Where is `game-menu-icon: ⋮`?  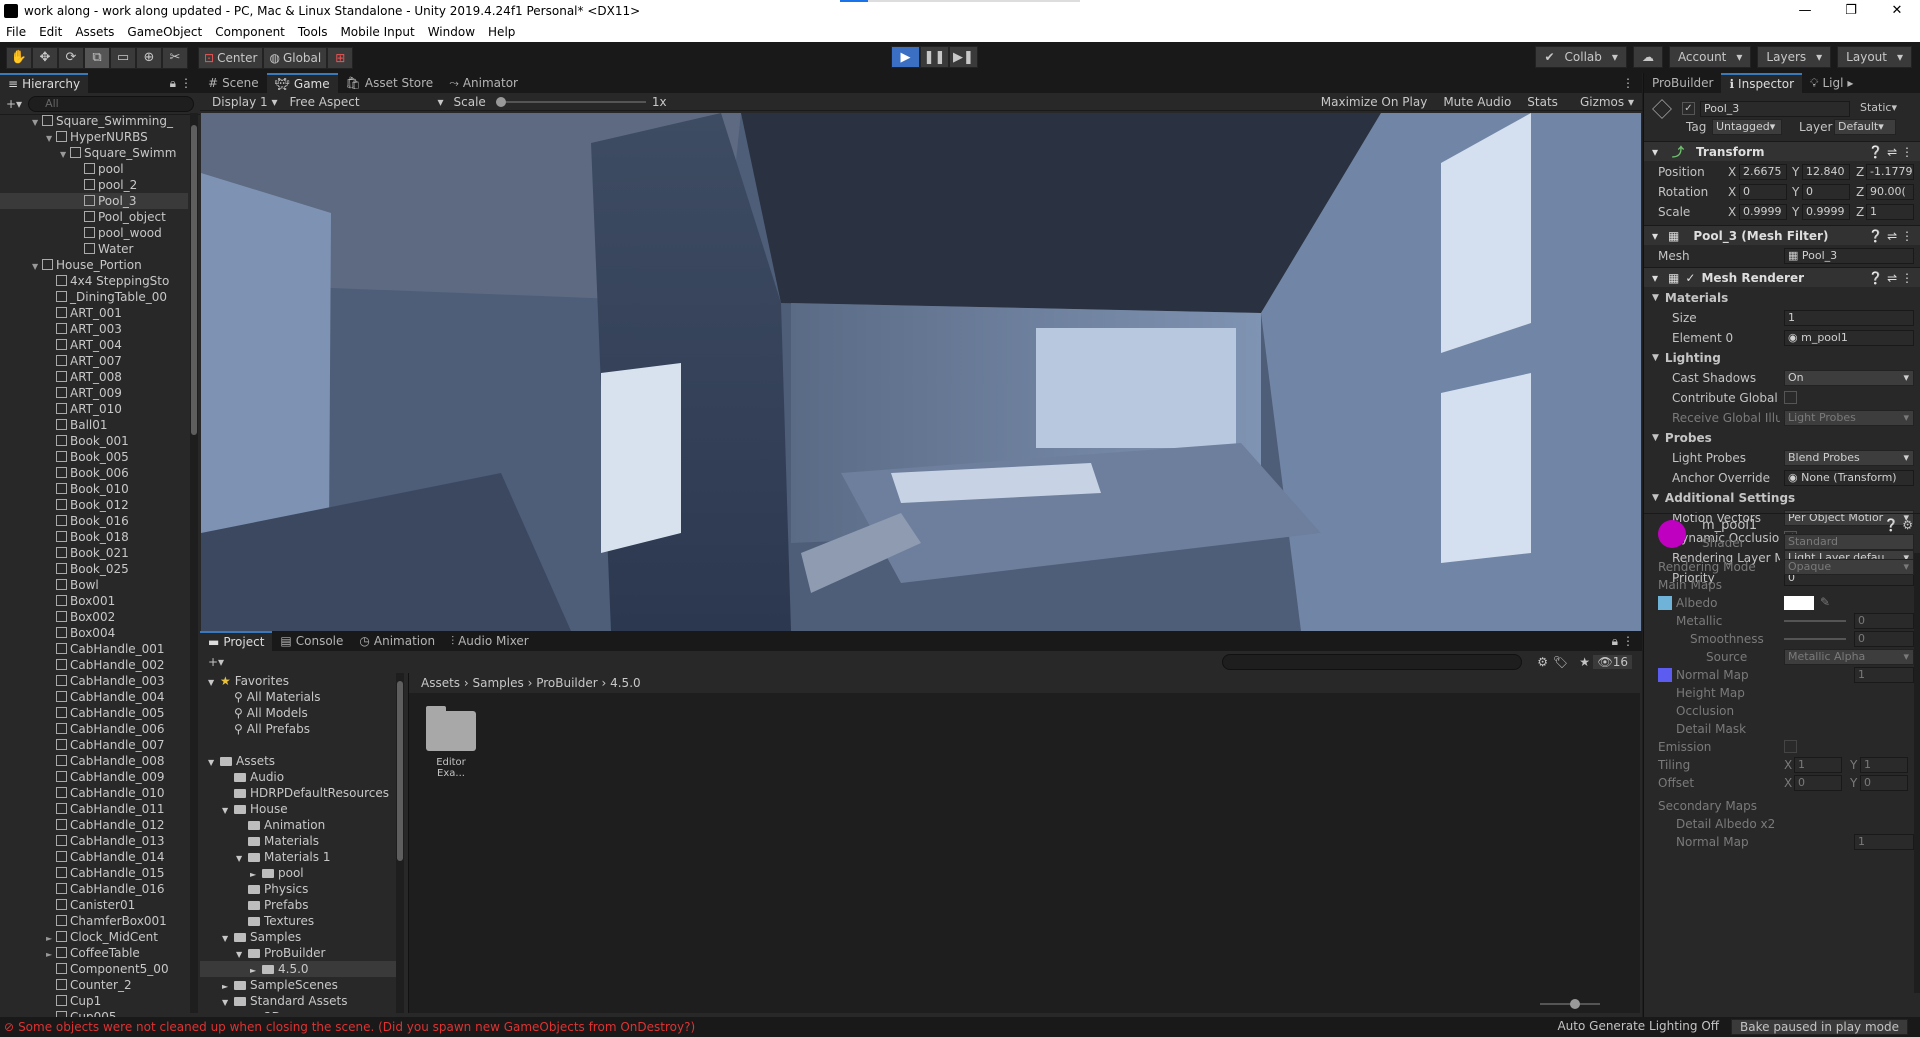
game-menu-icon: ⋮ is located at coordinates (1628, 83).